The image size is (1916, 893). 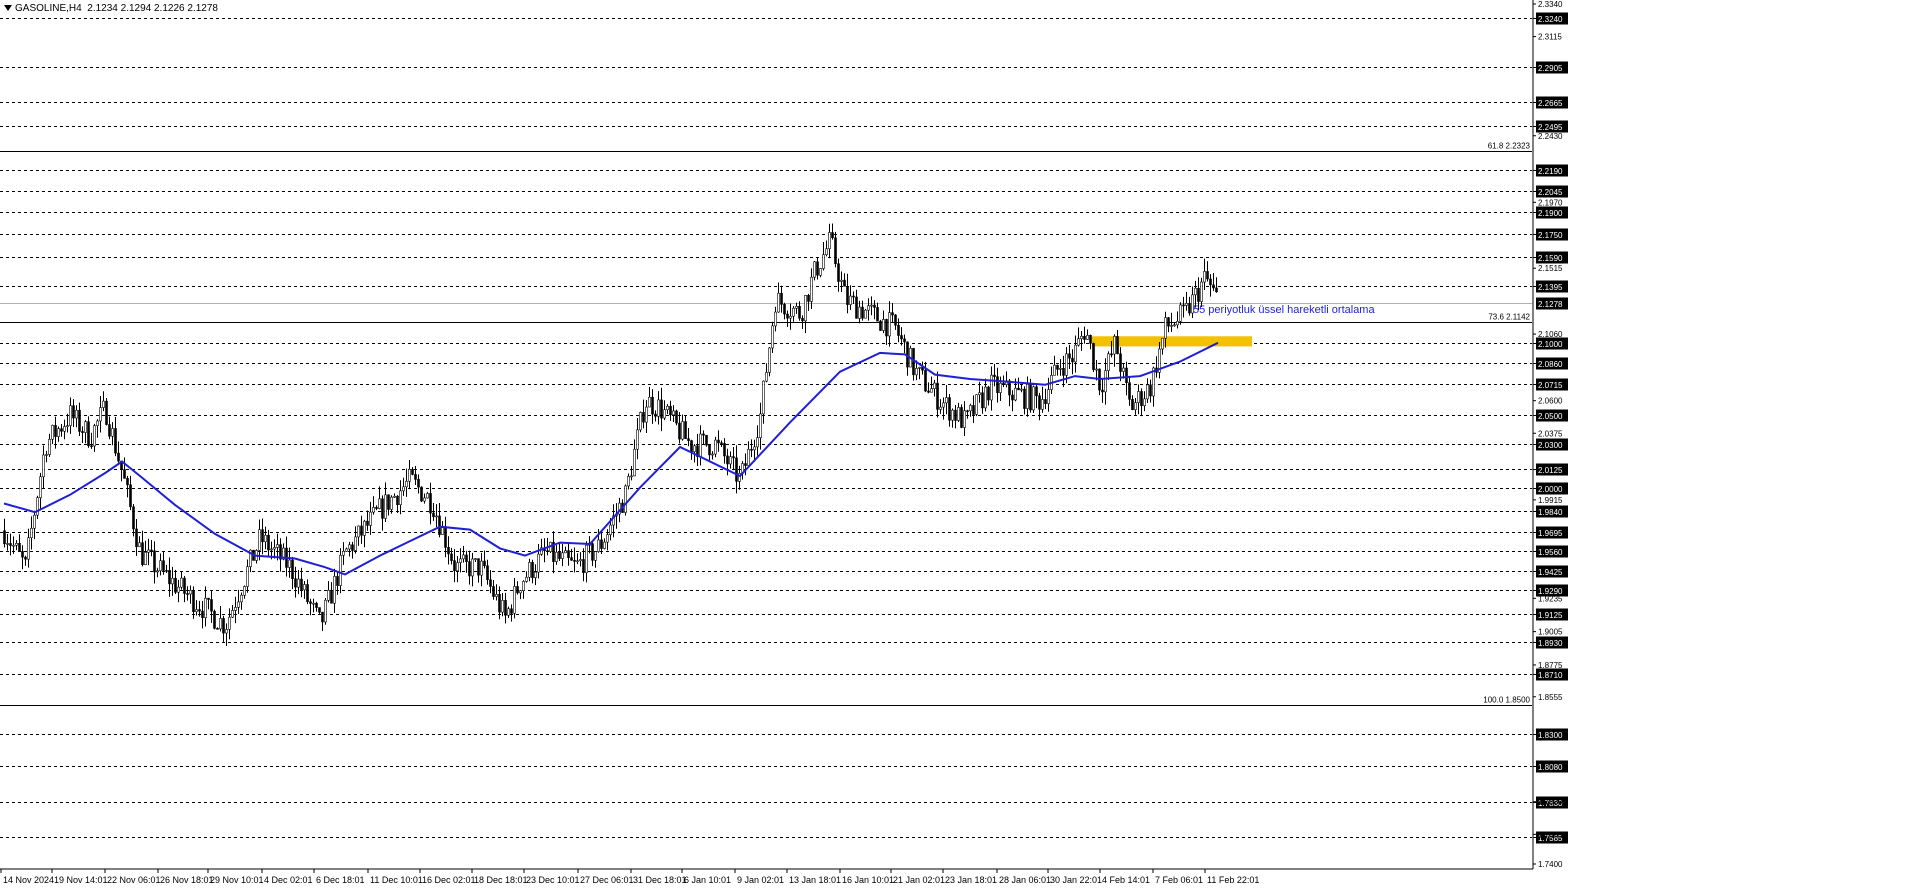 I want to click on time-label: 16 Jan 10:01, so click(x=868, y=880).